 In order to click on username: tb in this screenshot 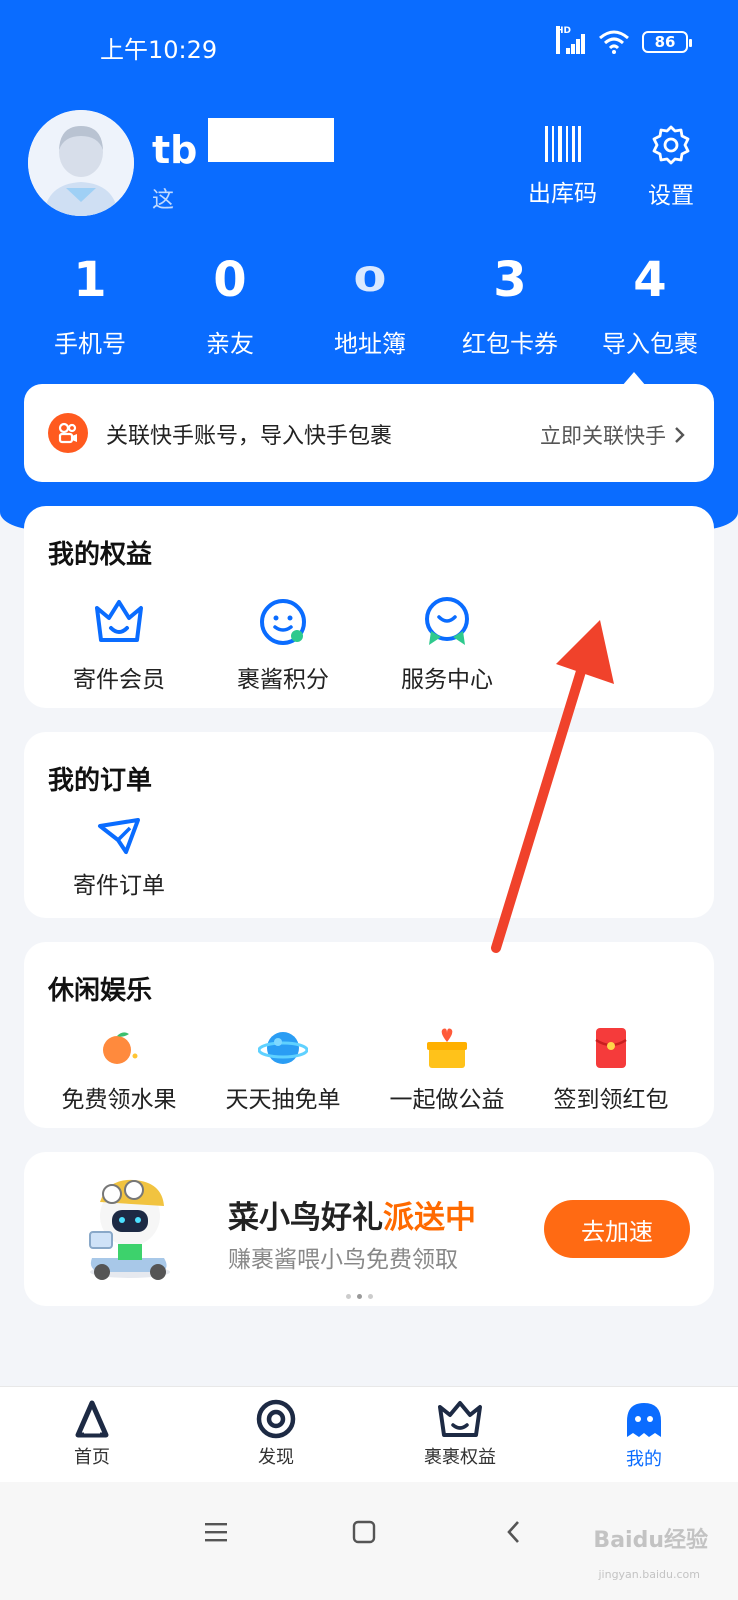, I will do `click(175, 150)`.